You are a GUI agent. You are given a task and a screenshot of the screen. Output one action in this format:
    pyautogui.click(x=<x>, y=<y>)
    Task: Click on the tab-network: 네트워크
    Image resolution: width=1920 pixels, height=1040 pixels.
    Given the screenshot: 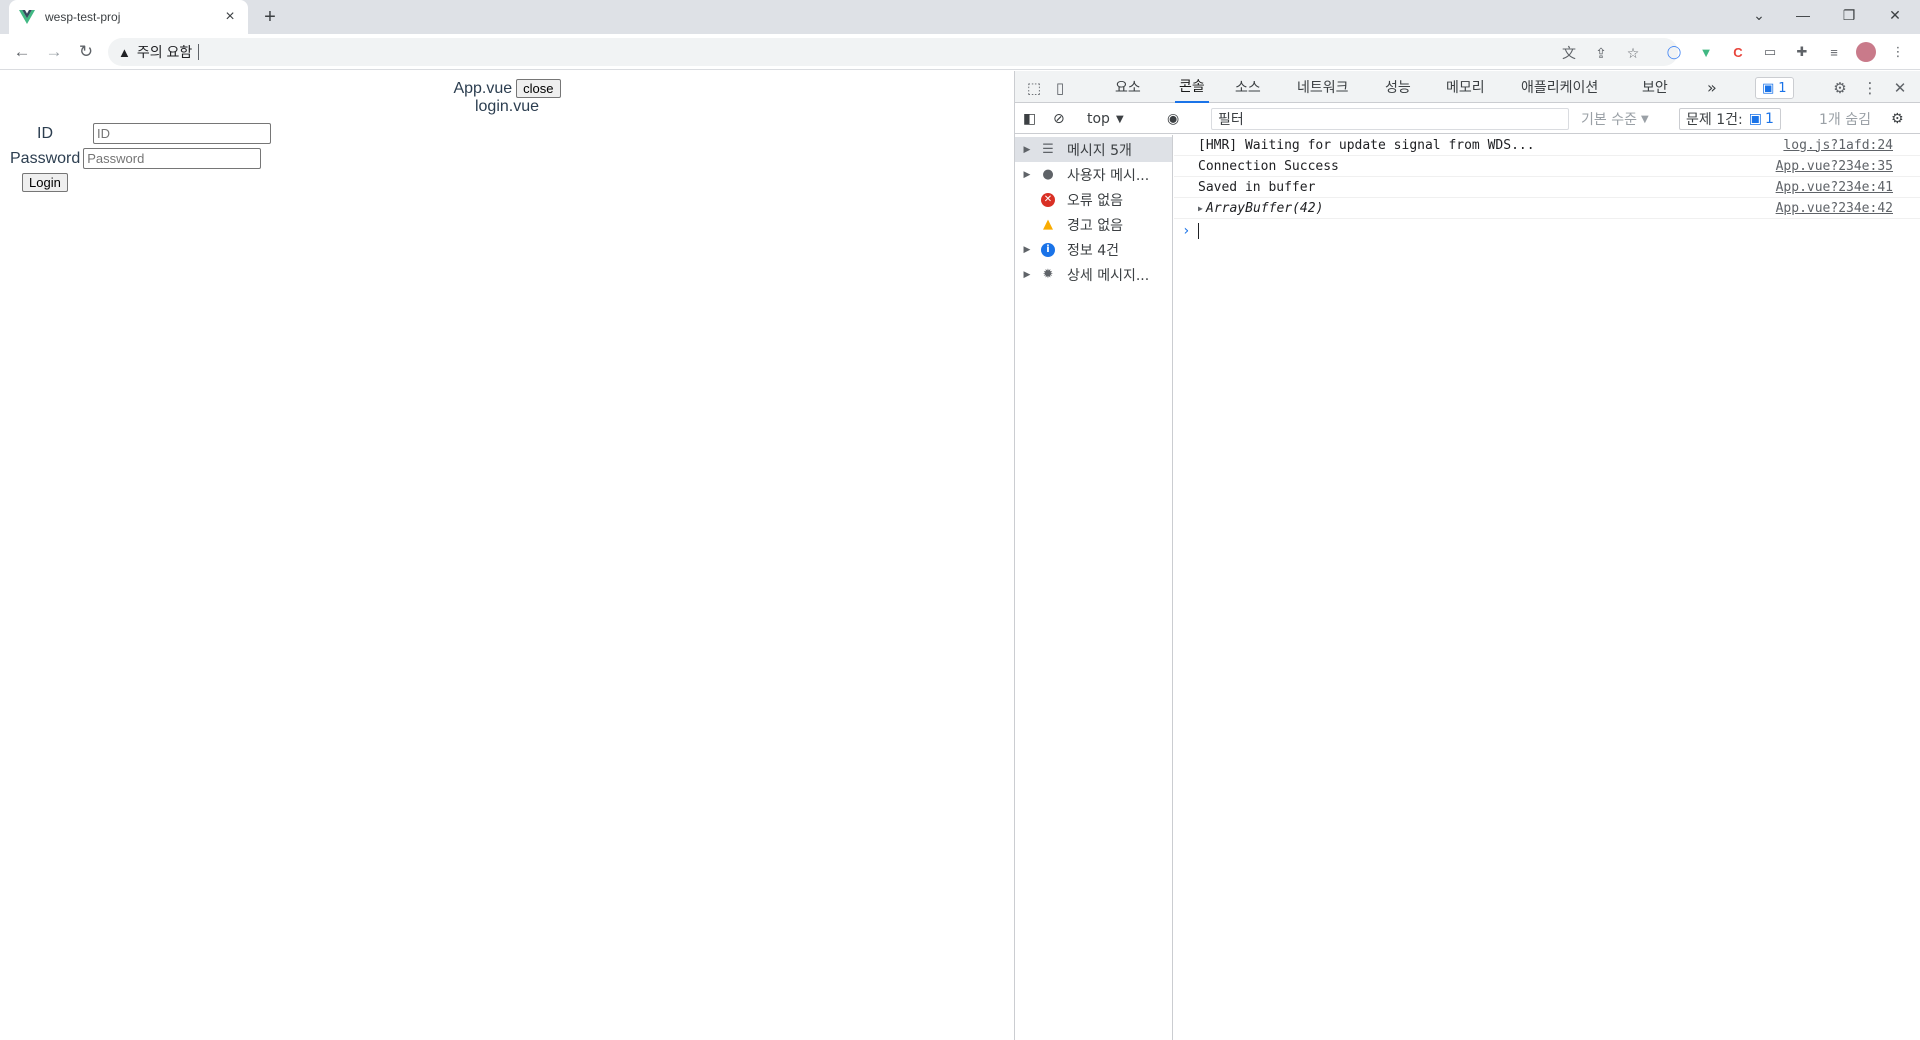 What is the action you would take?
    pyautogui.click(x=1323, y=87)
    